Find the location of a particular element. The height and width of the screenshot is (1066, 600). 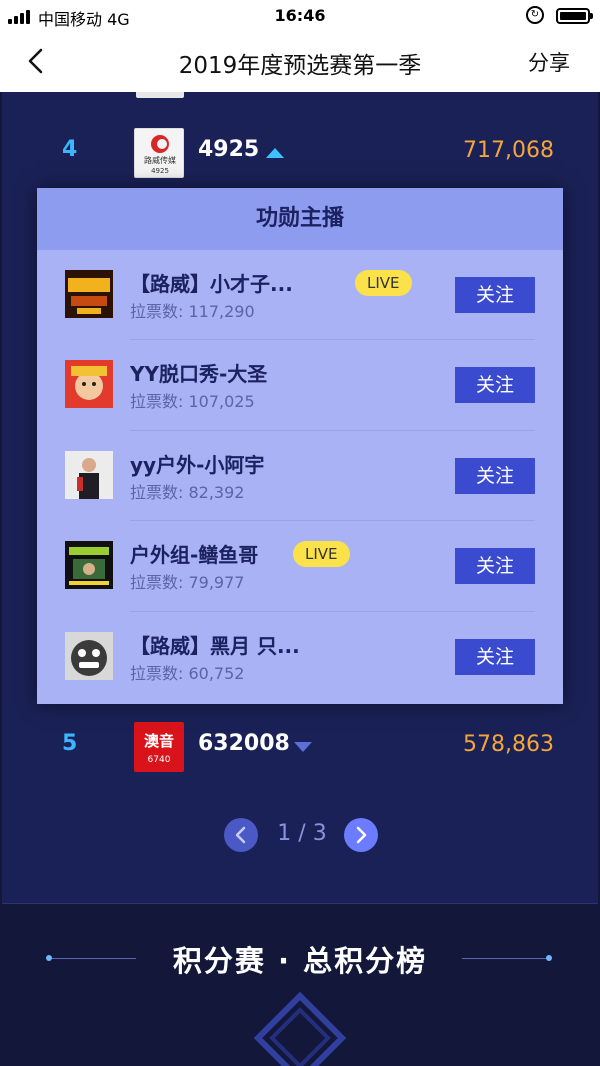

anchor-name: yy户外-小阿宇 is located at coordinates (197, 465).